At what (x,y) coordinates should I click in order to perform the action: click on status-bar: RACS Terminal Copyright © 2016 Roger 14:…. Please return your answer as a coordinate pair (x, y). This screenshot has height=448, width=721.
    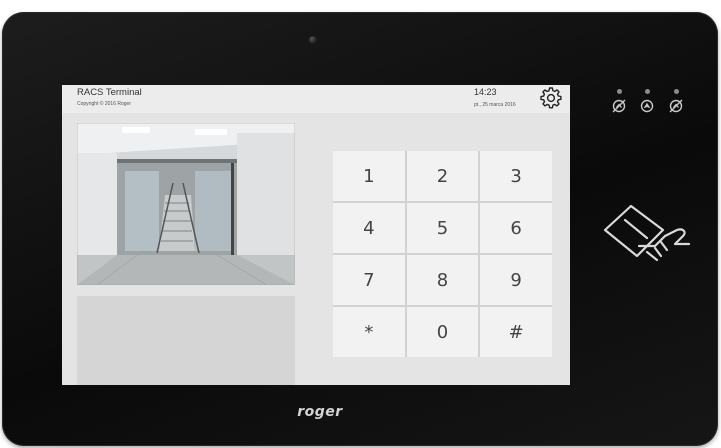
    Looking at the image, I should click on (316, 99).